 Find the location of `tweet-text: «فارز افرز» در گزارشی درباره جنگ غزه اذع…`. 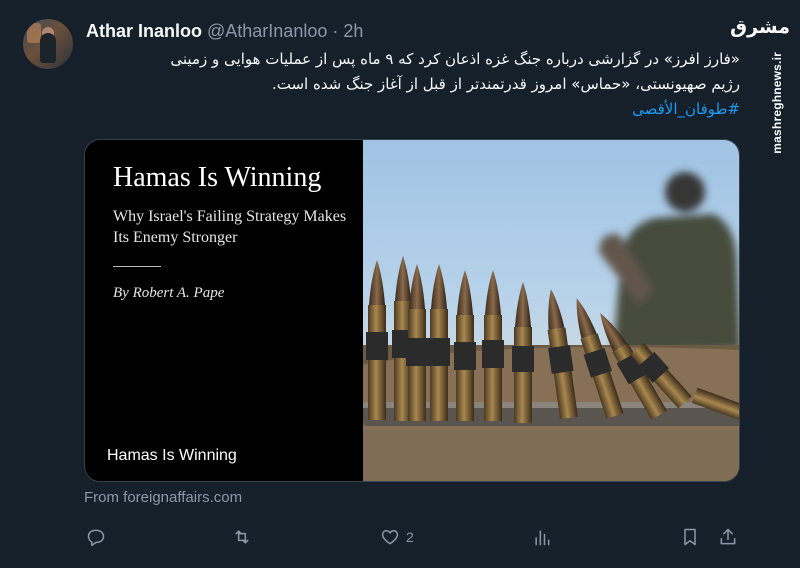

tweet-text: «فارز افرز» در گزارشی درباره جنگ غزه اذع… is located at coordinates (412, 84).